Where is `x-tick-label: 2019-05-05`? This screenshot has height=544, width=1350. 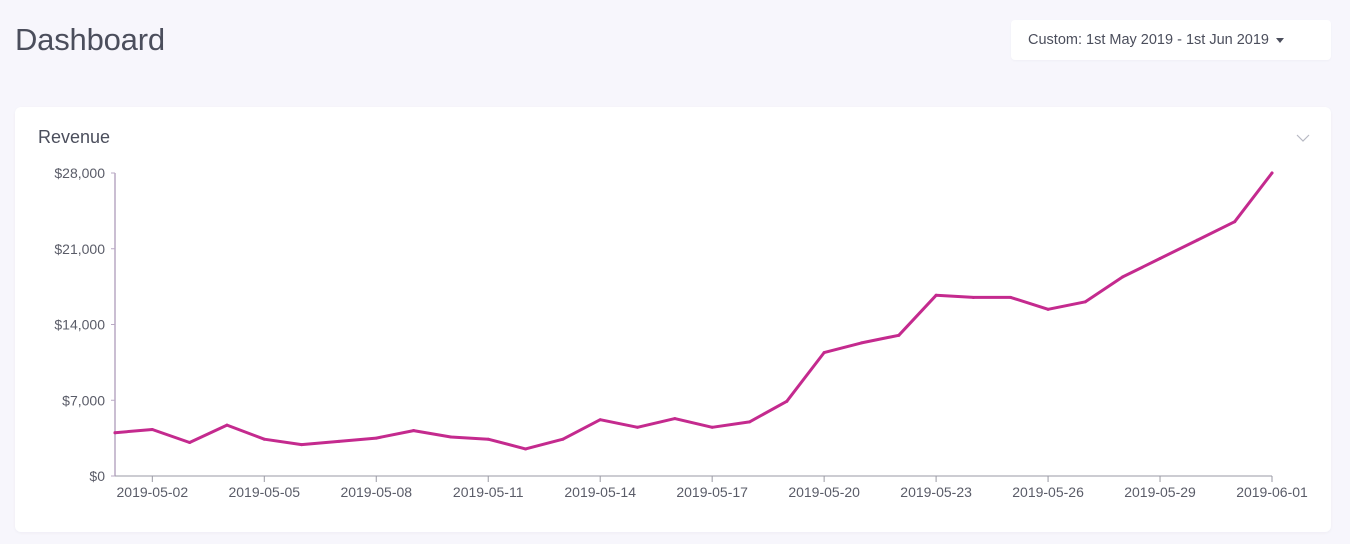
x-tick-label: 2019-05-05 is located at coordinates (264, 492).